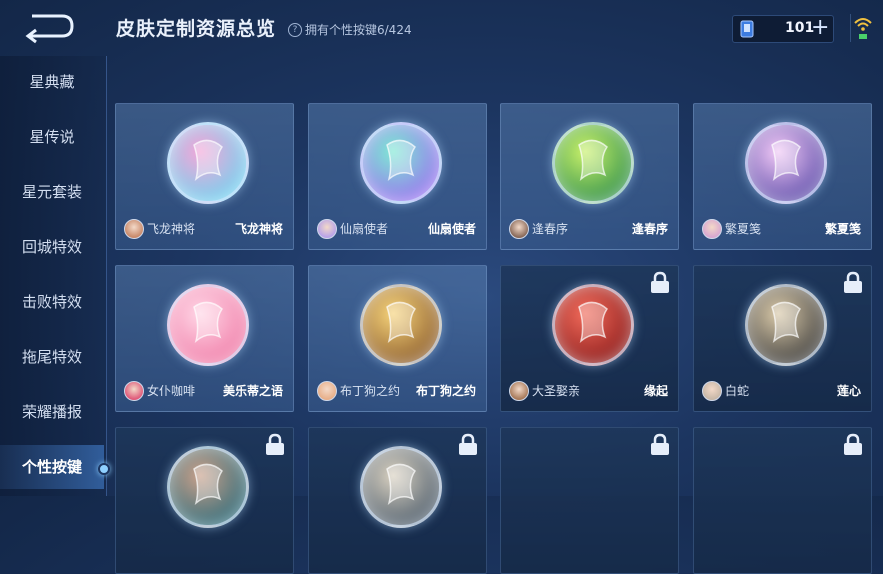 Image resolution: width=883 pixels, height=574 pixels. I want to click on sidebar-item-star-suit: 星元套装, so click(52, 192).